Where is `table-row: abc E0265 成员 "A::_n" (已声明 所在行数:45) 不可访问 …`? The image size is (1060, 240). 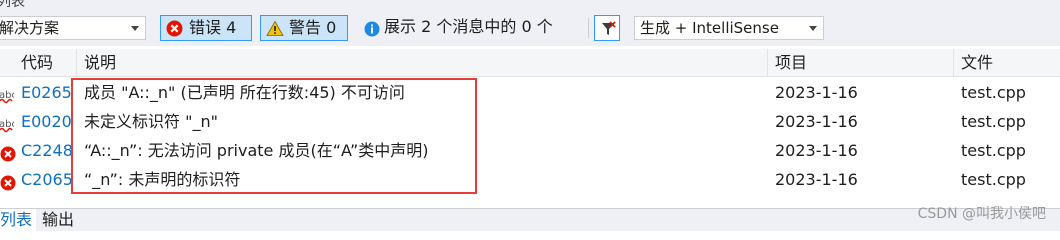 table-row: abc E0265 成员 "A::_n" (已声明 所在行数:45) 不可访问 … is located at coordinates (530, 92).